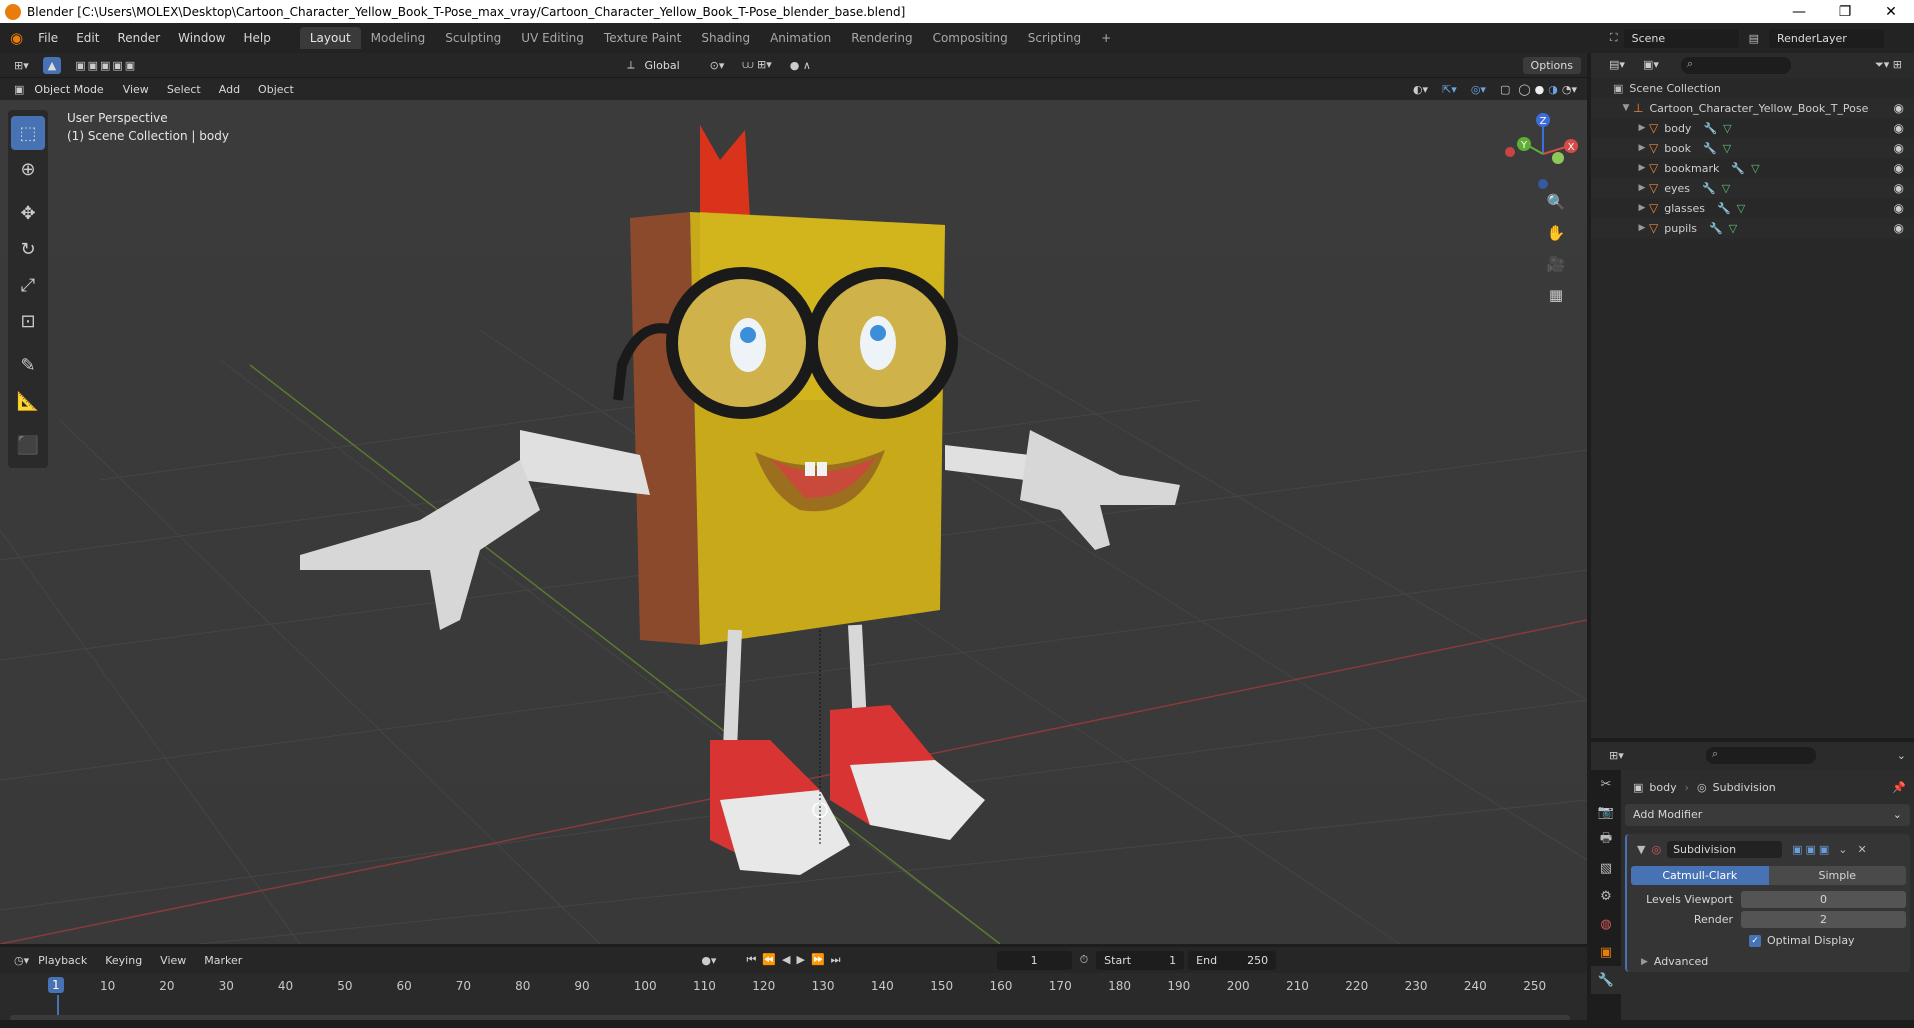  What do you see at coordinates (1752, 128) in the screenshot?
I see `outliner-item-body: ▶ ▽ body 🔧 ▽ ◉` at bounding box center [1752, 128].